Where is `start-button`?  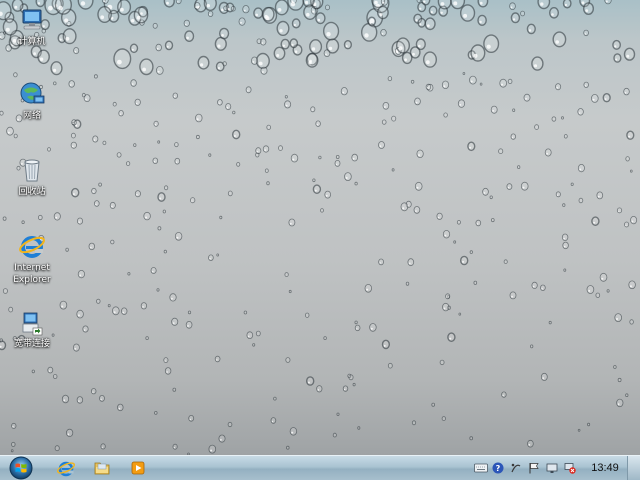
start-button is located at coordinates (21, 468).